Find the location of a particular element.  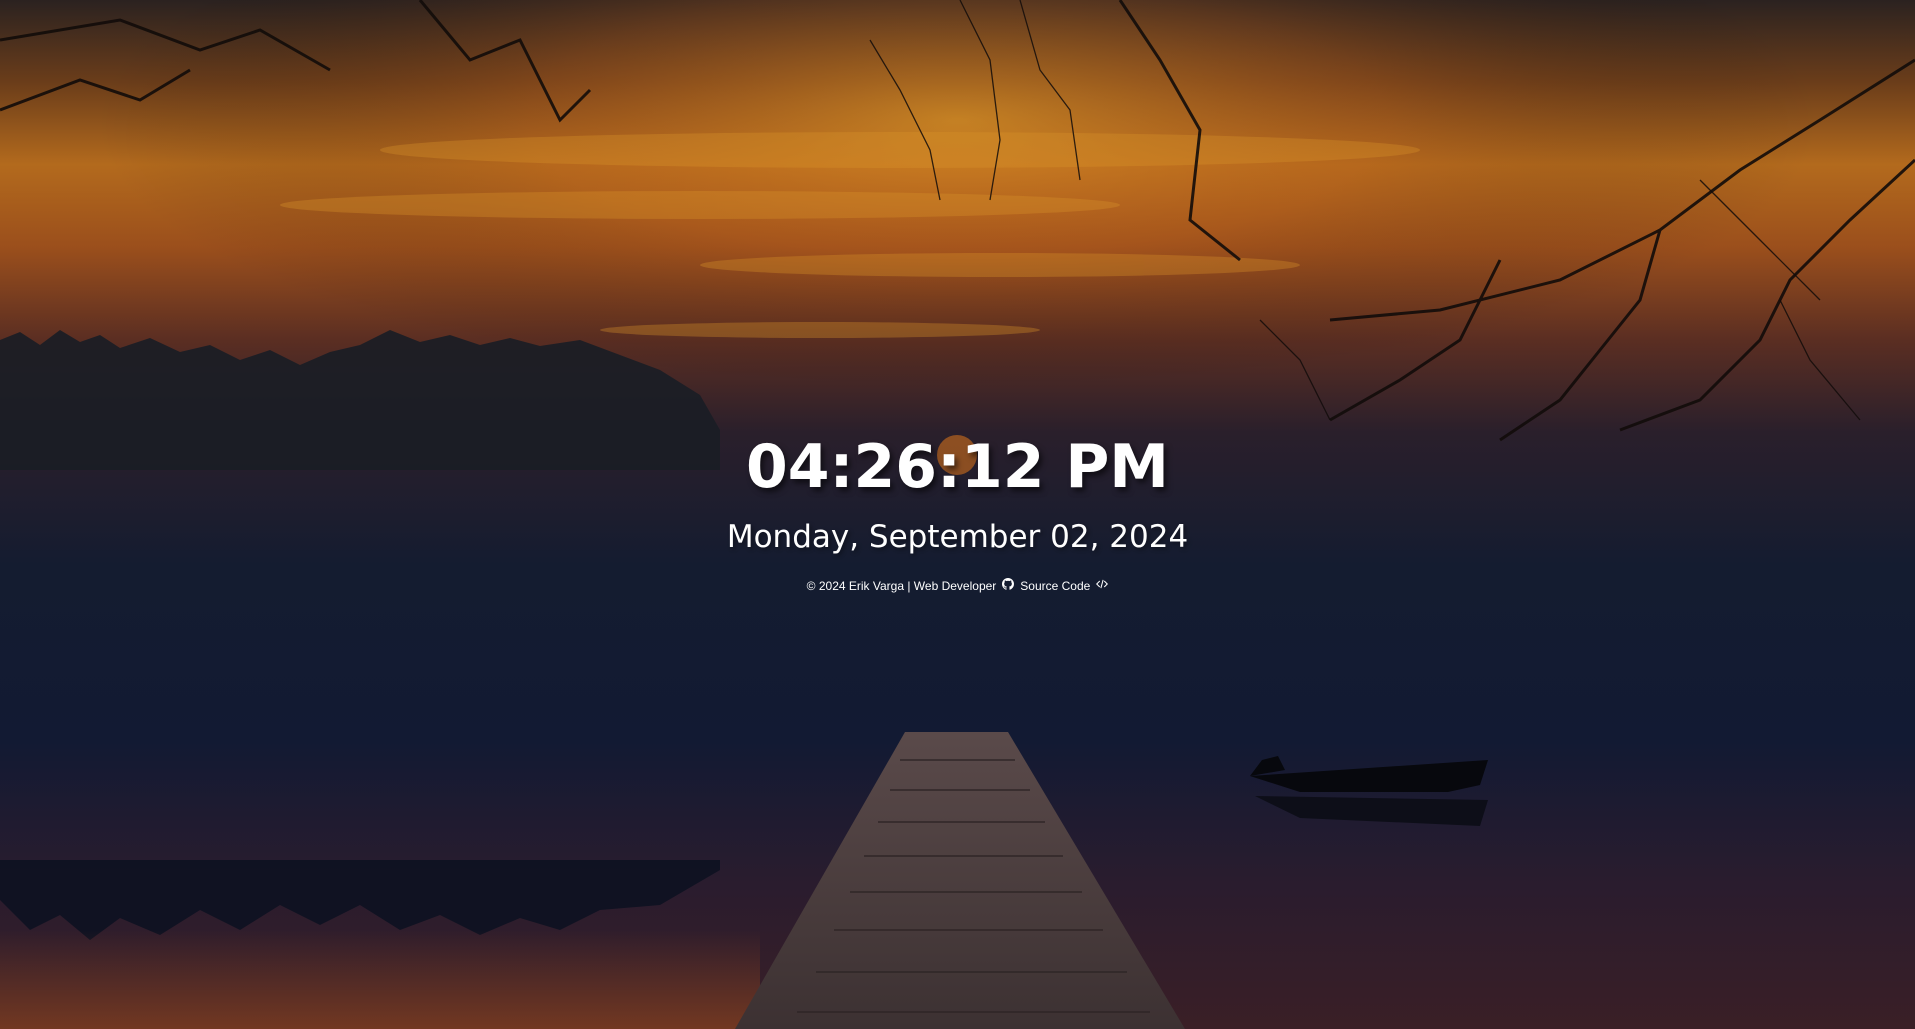

source-code-link: Source Code is located at coordinates (1055, 586).